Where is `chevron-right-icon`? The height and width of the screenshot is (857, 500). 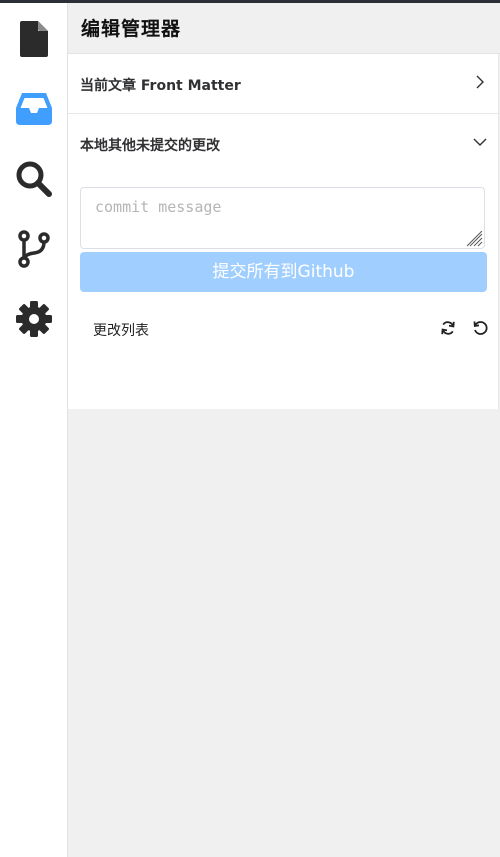
chevron-right-icon is located at coordinates (480, 82).